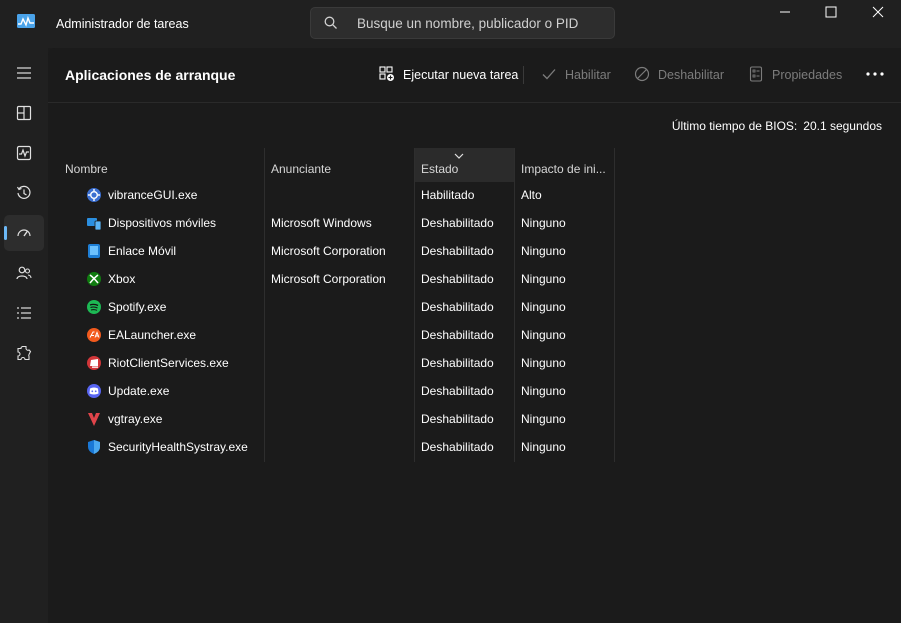 This screenshot has width=901, height=623. Describe the element at coordinates (474, 102) in the screenshot. I see `toolbar-divider` at that location.